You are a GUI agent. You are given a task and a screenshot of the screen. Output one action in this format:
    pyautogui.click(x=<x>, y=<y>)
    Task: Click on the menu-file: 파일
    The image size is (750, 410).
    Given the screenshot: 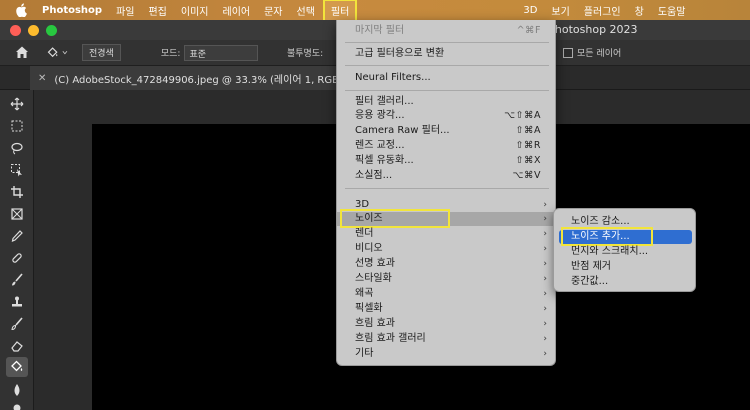 What is the action you would take?
    pyautogui.click(x=125, y=10)
    